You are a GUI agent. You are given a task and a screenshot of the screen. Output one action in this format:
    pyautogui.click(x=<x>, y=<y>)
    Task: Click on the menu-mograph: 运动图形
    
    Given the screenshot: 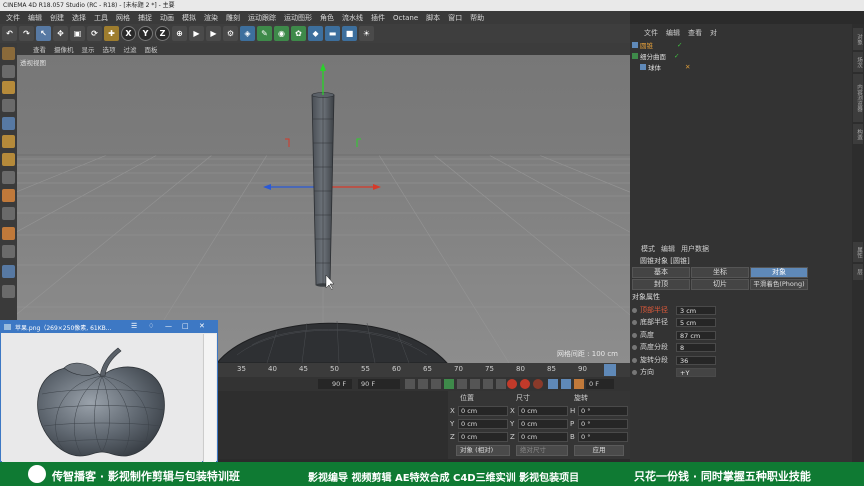 What is the action you would take?
    pyautogui.click(x=298, y=18)
    